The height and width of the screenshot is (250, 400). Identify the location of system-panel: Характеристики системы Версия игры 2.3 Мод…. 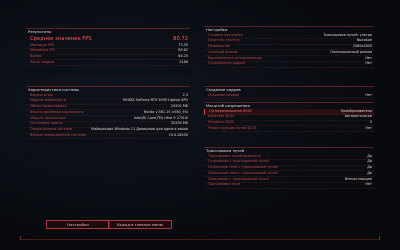
(108, 122).